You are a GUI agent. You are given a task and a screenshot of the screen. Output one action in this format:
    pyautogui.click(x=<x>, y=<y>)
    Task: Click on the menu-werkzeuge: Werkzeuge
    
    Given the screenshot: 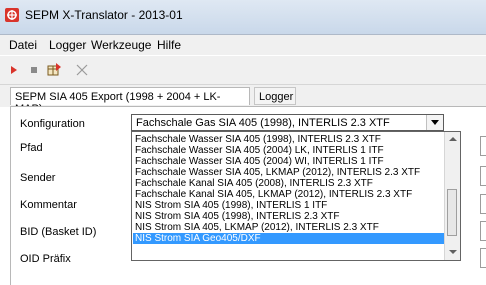 What is the action you would take?
    pyautogui.click(x=121, y=45)
    